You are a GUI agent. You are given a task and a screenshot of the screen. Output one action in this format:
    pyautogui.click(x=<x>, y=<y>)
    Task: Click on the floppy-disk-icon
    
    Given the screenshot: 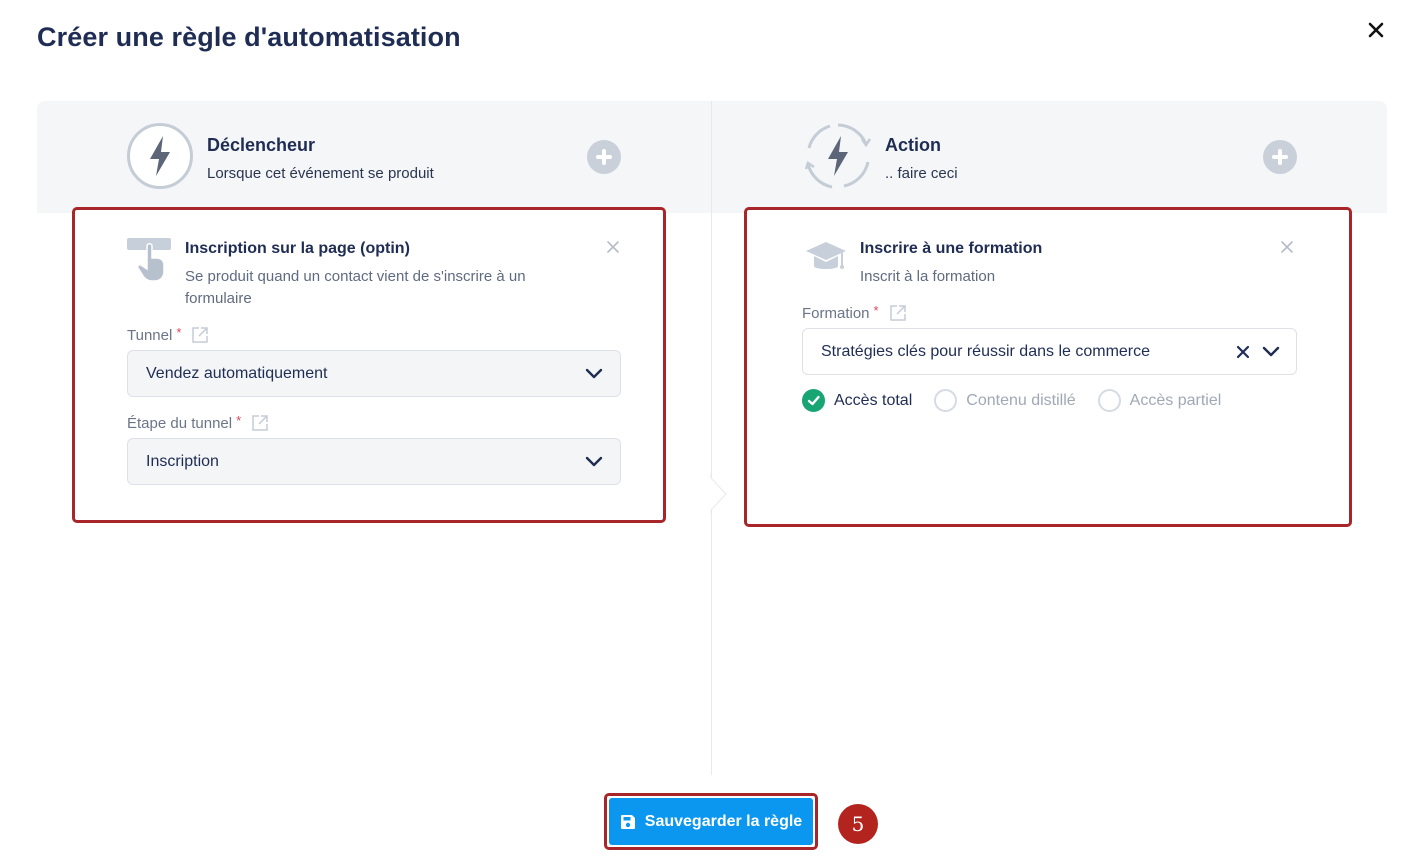 What is the action you would take?
    pyautogui.click(x=627, y=821)
    